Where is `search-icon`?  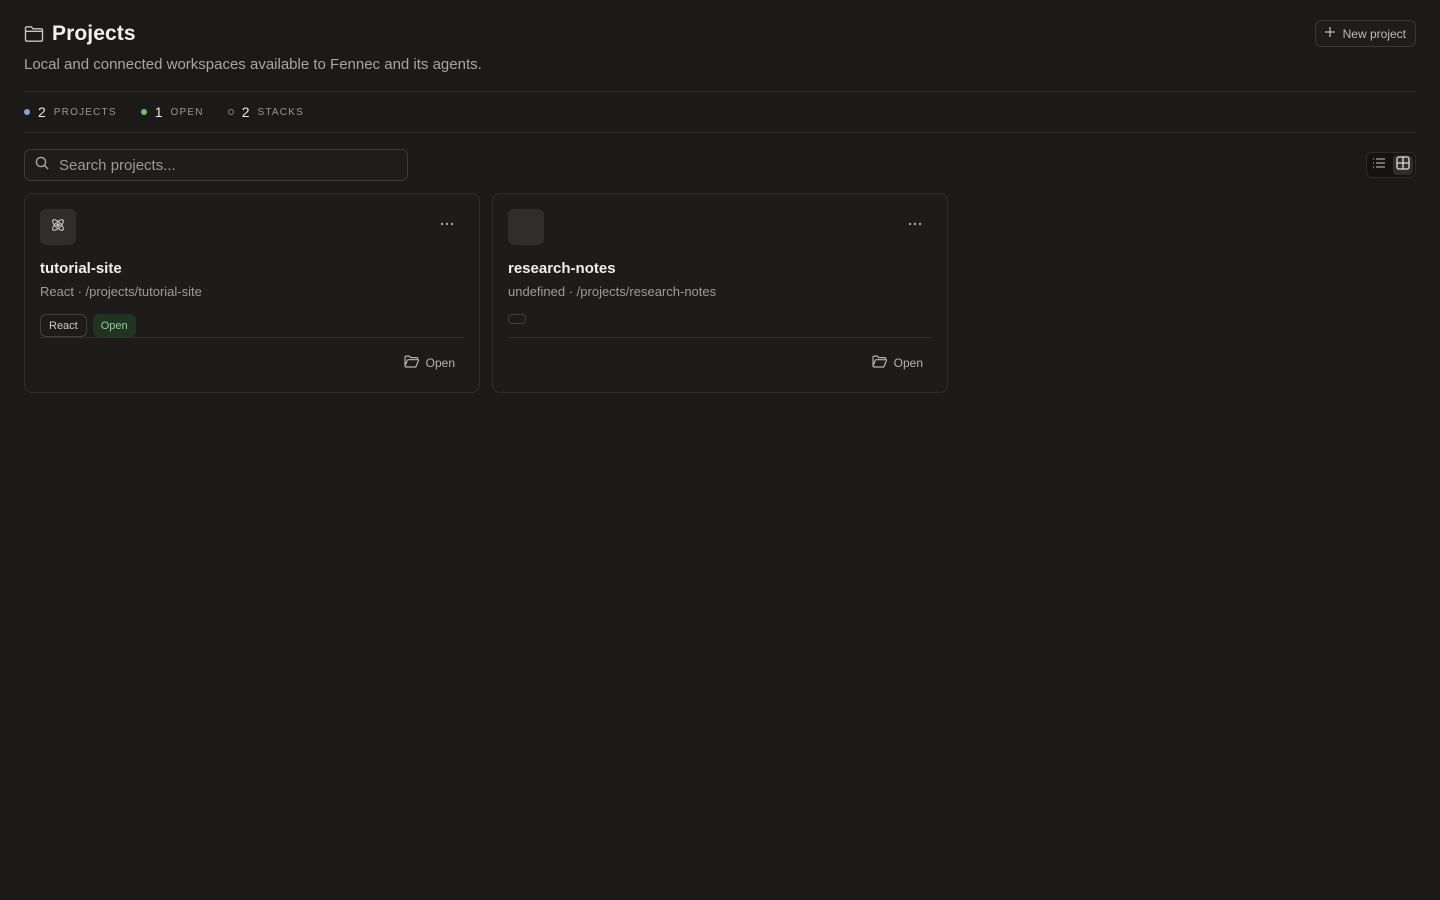
search-icon is located at coordinates (42, 165).